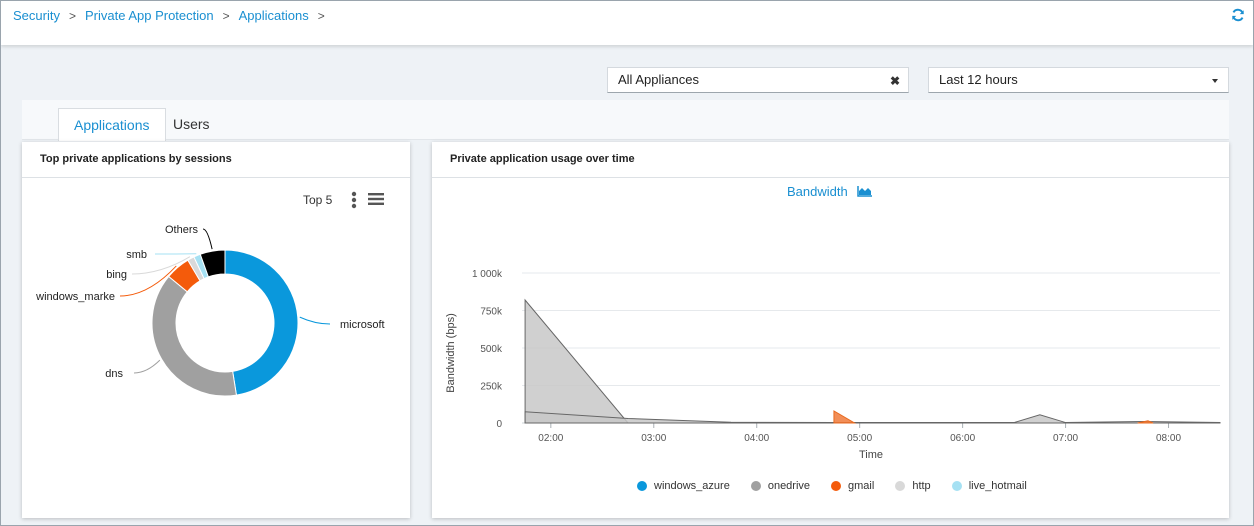 Image resolution: width=1254 pixels, height=526 pixels. I want to click on legend-item-gmail: gmail, so click(852, 486).